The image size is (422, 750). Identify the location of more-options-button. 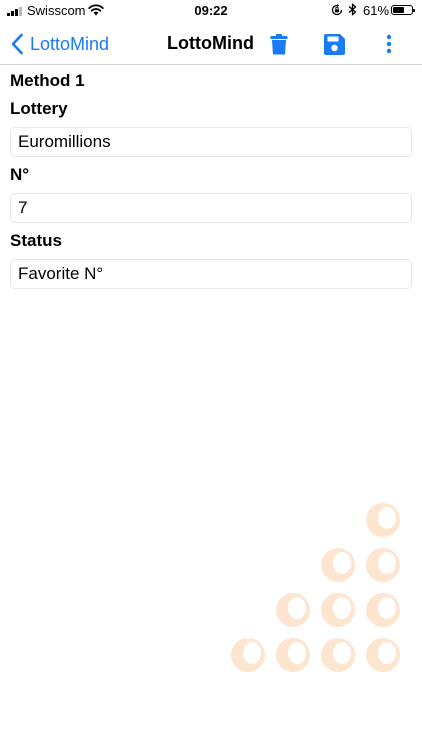
(389, 44).